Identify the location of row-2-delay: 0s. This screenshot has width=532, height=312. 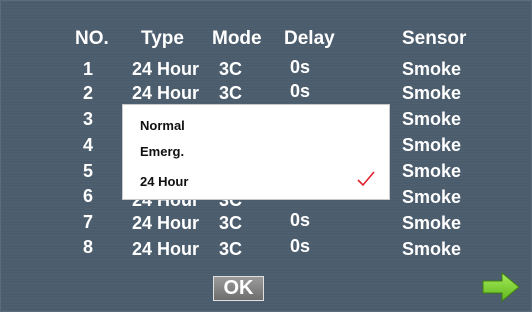
(300, 91).